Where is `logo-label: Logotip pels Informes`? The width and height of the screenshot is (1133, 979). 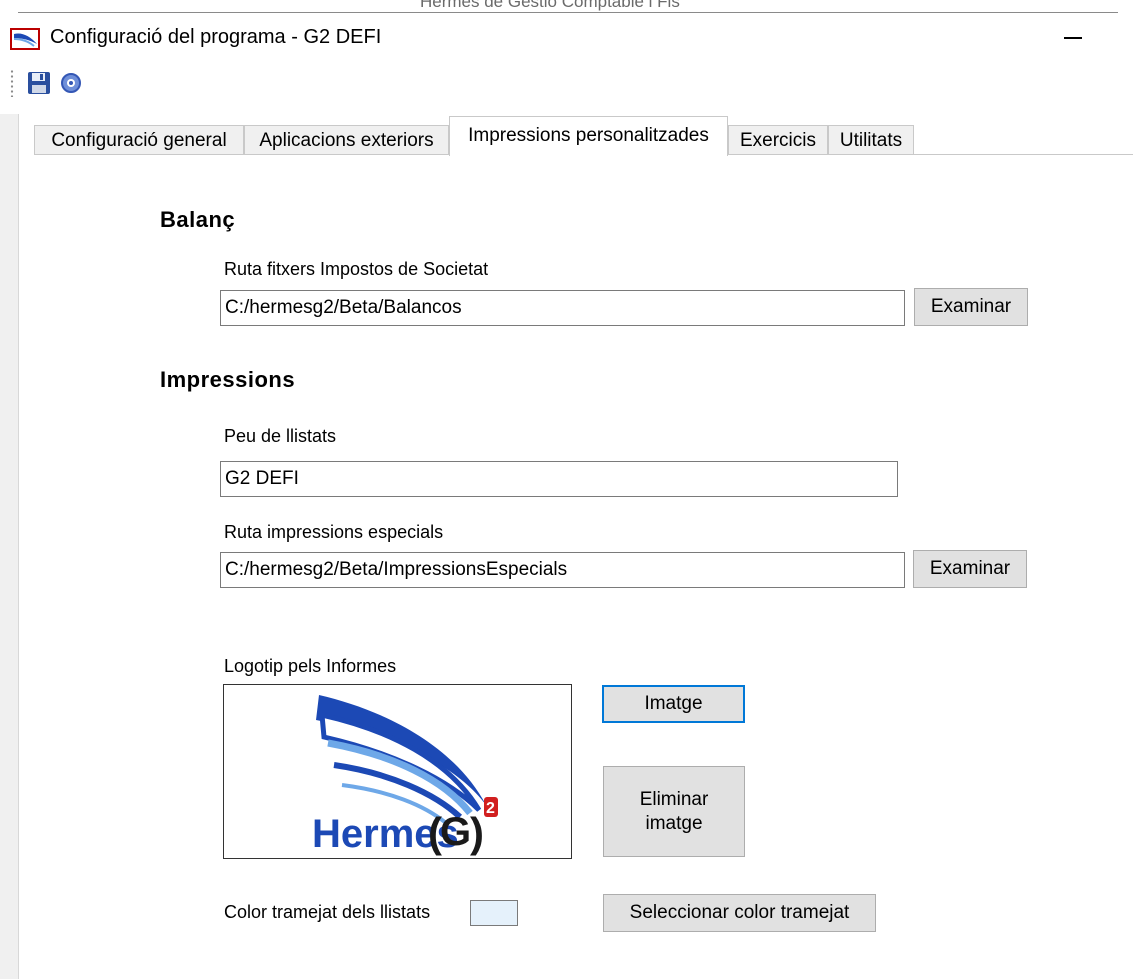
logo-label: Logotip pels Informes is located at coordinates (310, 666).